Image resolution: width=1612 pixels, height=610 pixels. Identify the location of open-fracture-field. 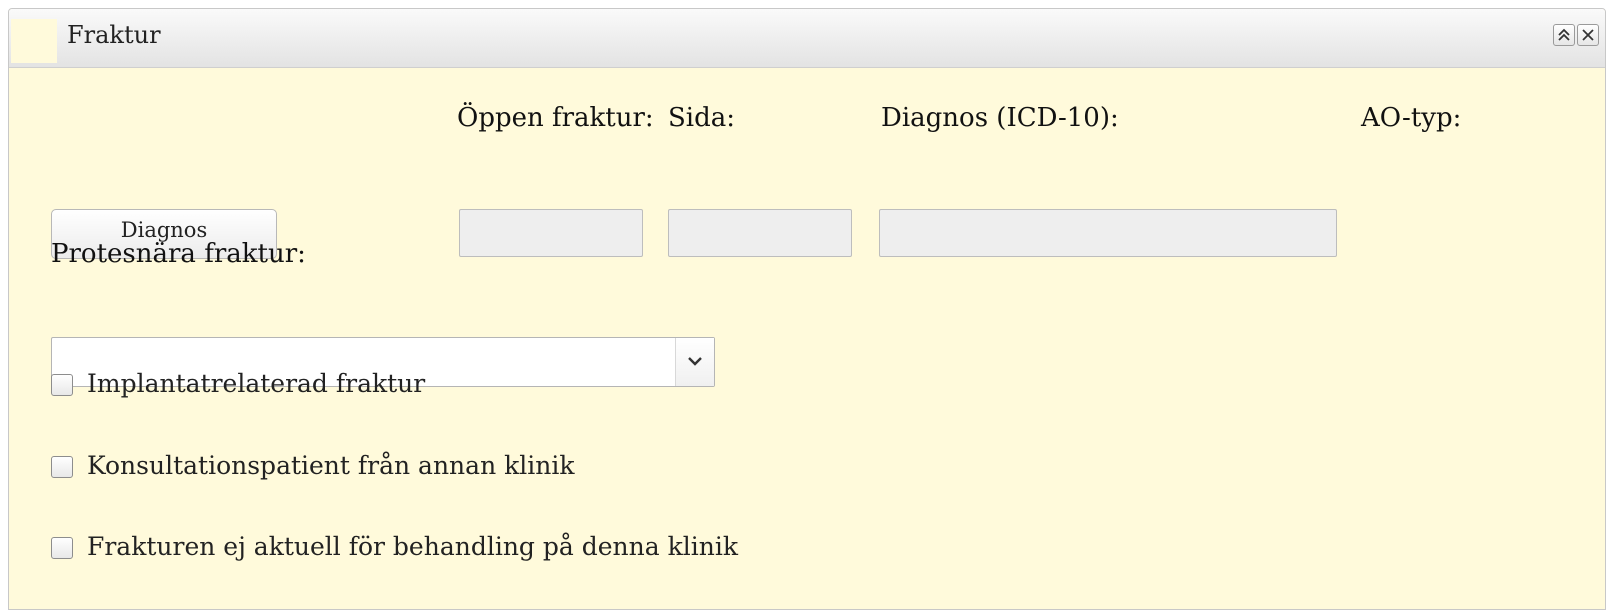
(551, 233).